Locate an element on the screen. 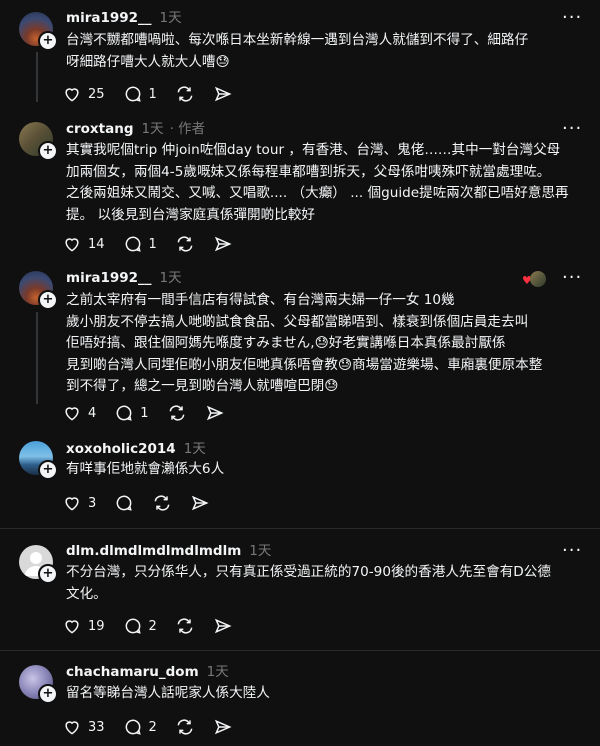 The image size is (600, 746). like-button: 25 is located at coordinates (83, 94).